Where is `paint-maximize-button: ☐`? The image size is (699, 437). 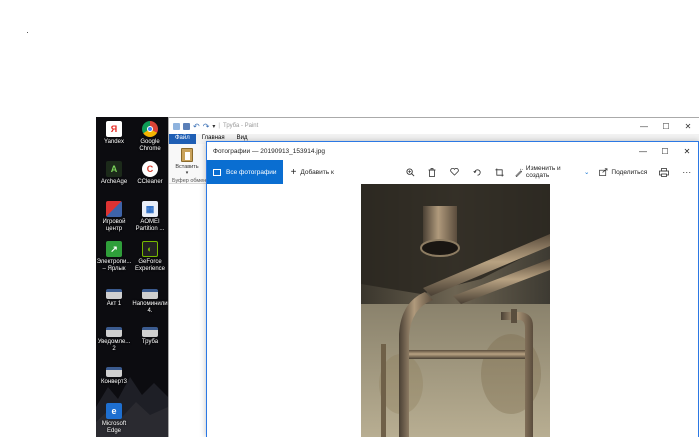 paint-maximize-button: ☐ is located at coordinates (666, 126).